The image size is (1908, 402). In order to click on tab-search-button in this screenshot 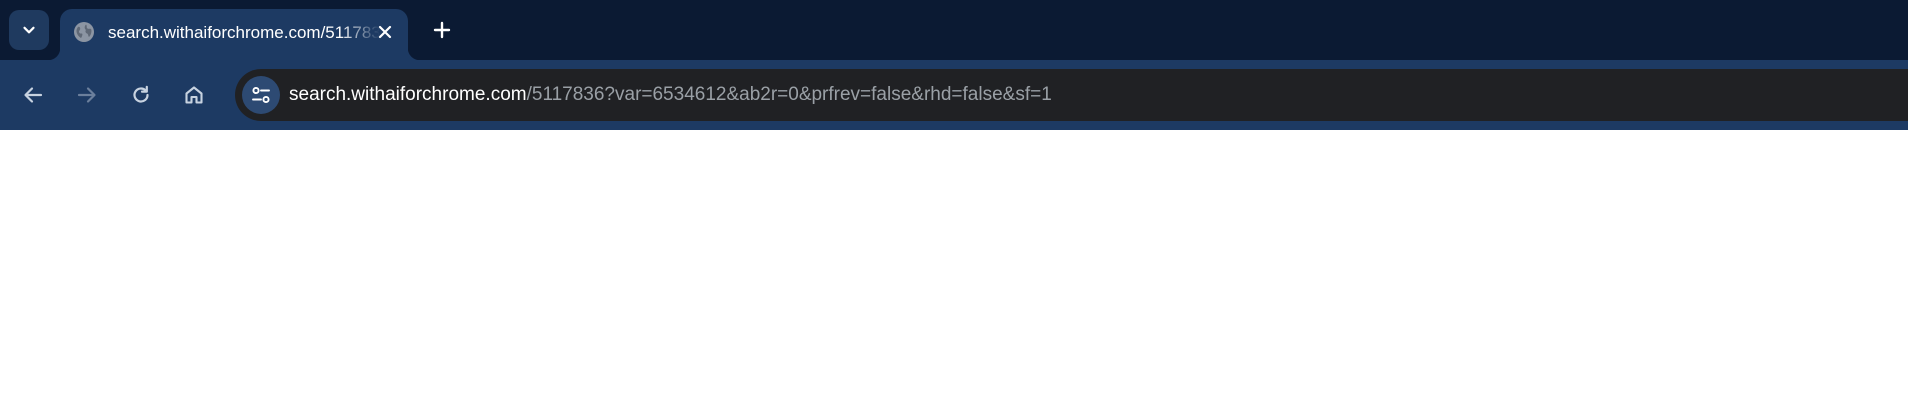, I will do `click(29, 30)`.